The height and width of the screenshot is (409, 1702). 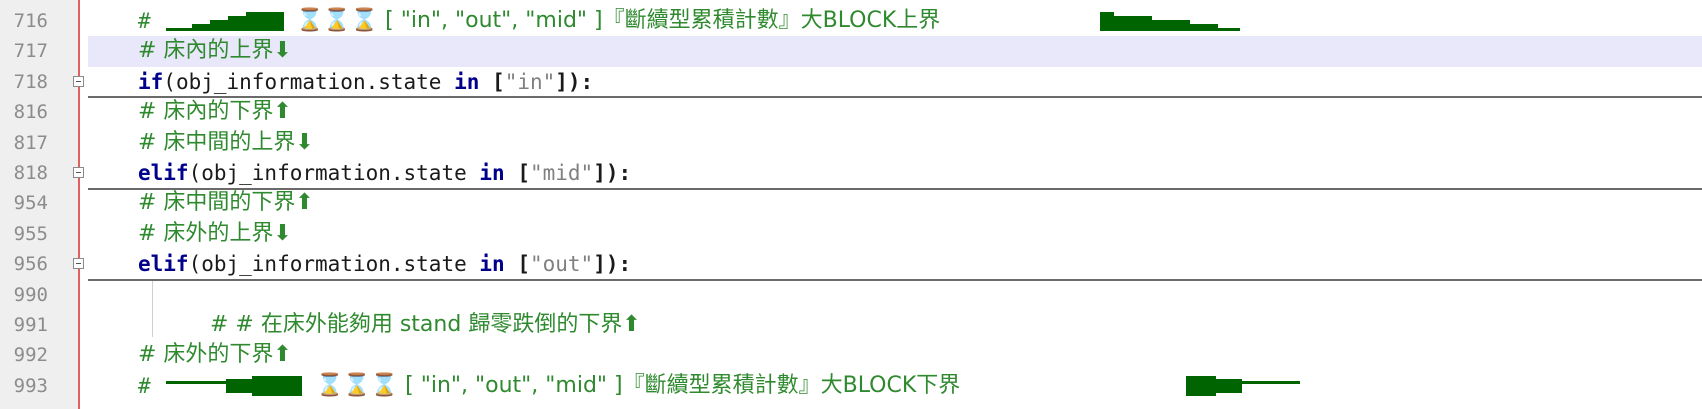 What do you see at coordinates (30, 385) in the screenshot?
I see `line-number: 993` at bounding box center [30, 385].